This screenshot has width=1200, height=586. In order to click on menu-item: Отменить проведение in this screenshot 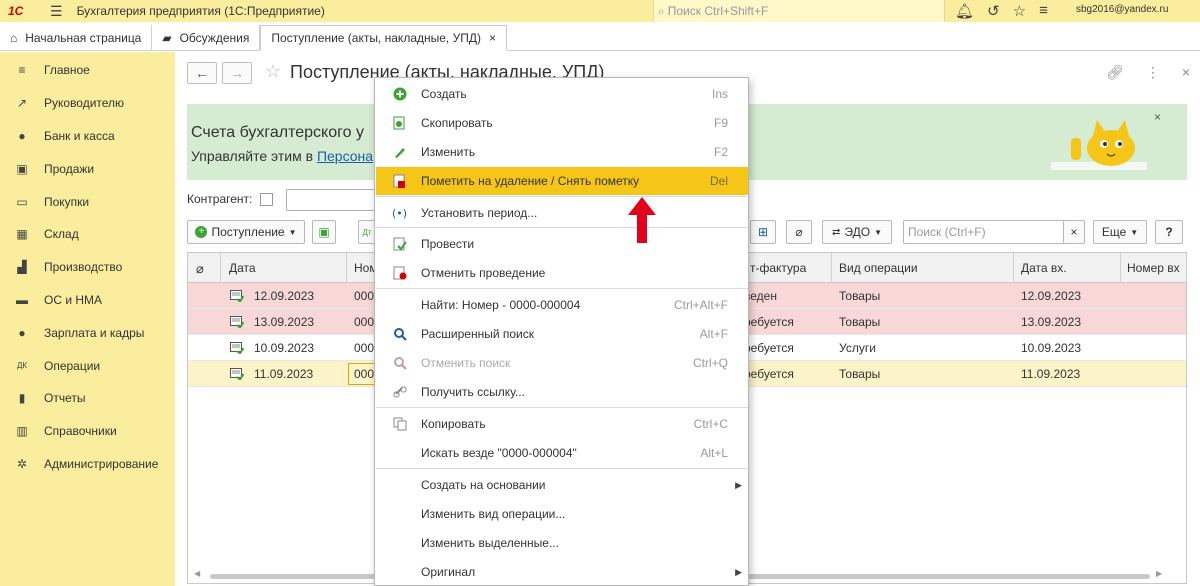, I will do `click(562, 273)`.